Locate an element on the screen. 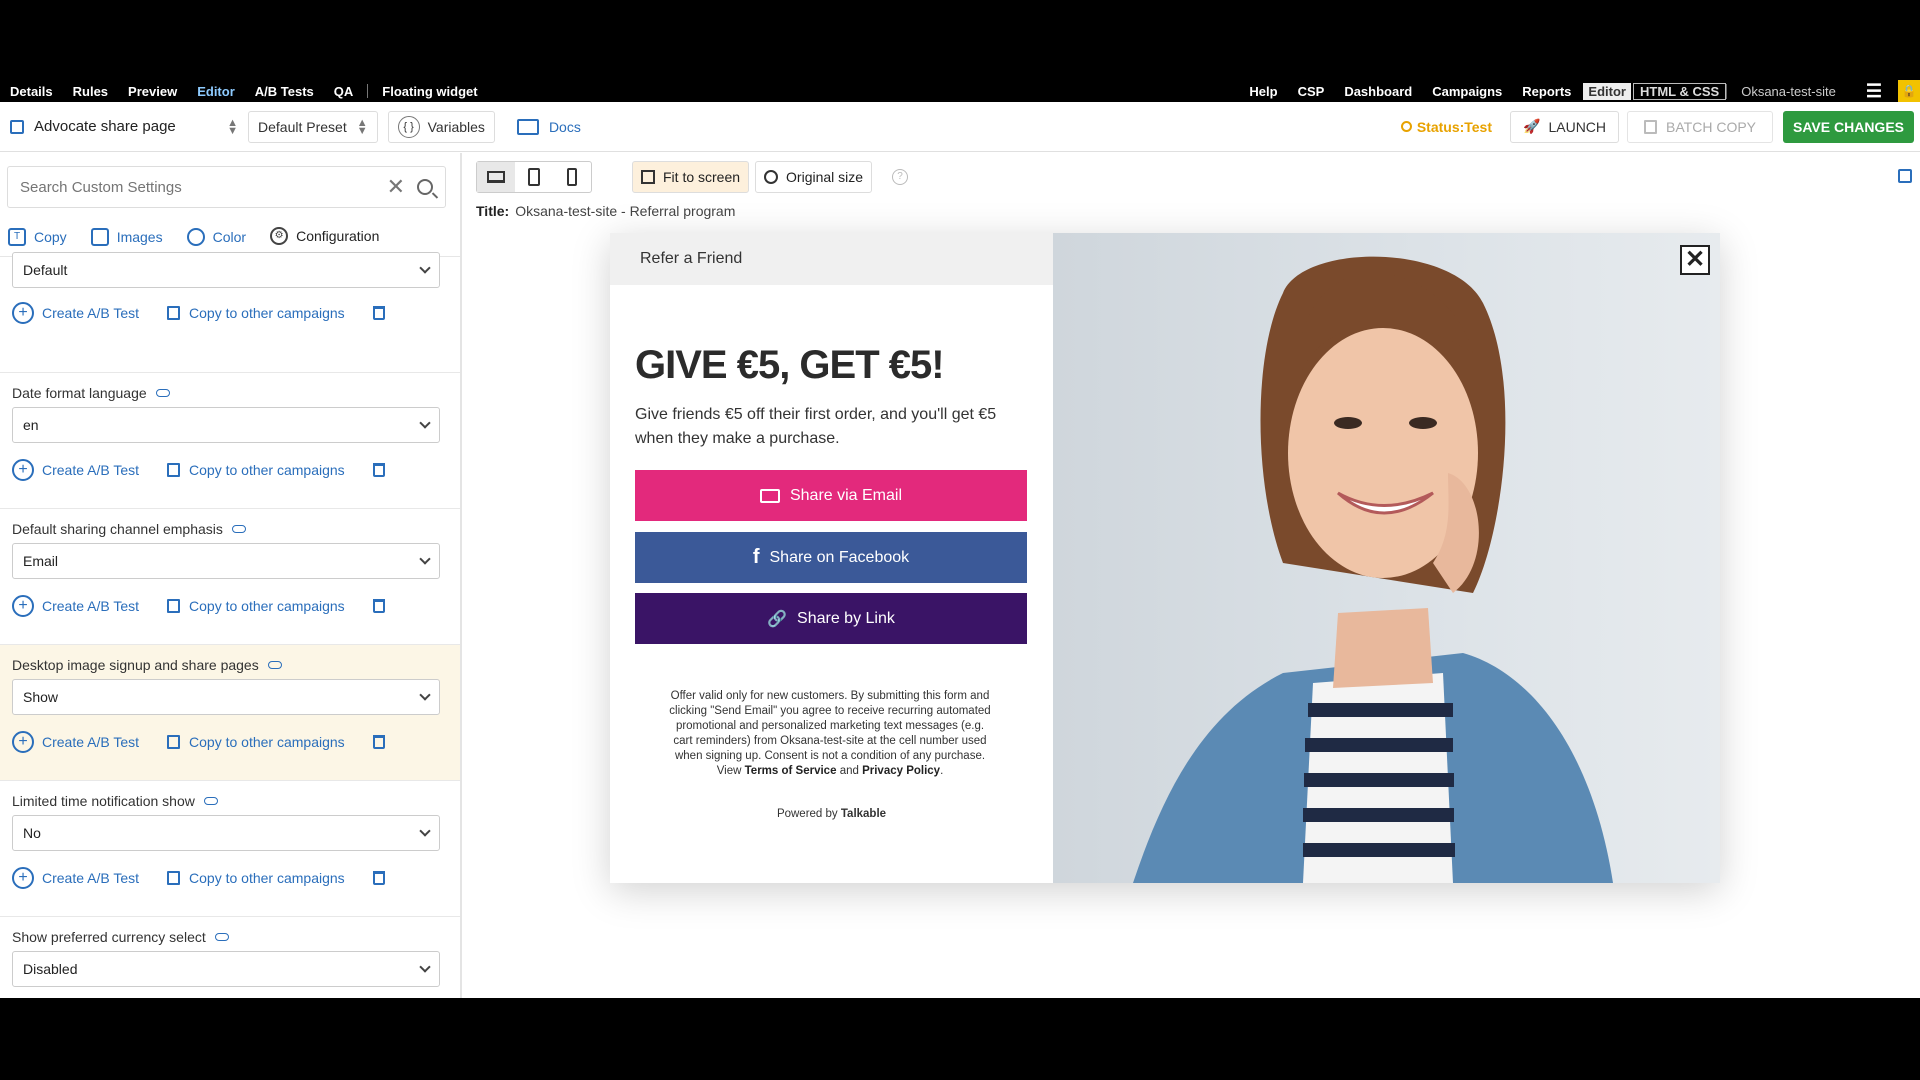  close-button: ✕ is located at coordinates (1695, 260).